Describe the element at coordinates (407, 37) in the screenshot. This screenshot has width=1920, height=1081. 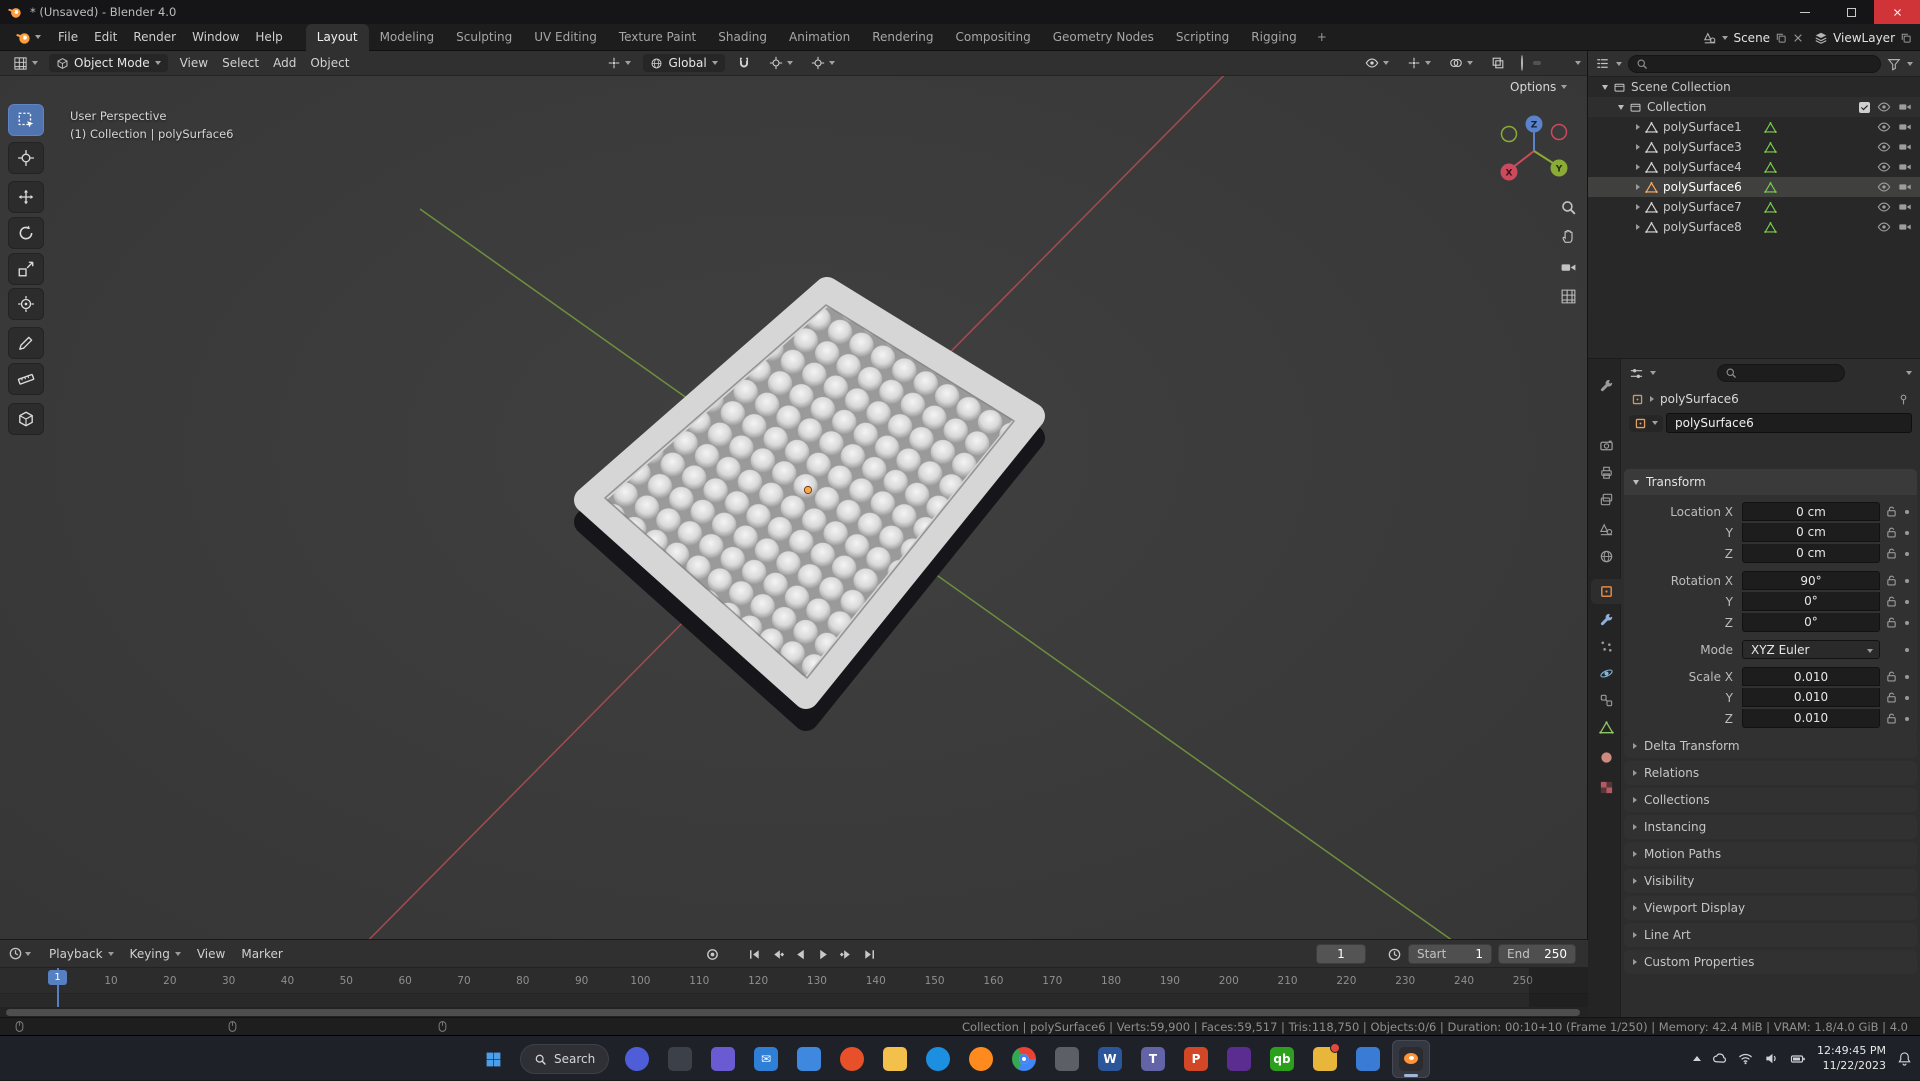
I see `workspace-tab: Modeling` at that location.